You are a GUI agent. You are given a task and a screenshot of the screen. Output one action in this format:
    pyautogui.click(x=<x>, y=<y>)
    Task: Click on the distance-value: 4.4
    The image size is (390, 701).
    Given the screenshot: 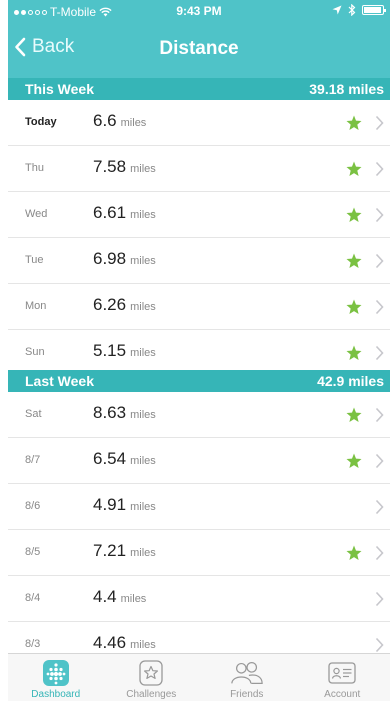 What is the action you would take?
    pyautogui.click(x=105, y=596)
    